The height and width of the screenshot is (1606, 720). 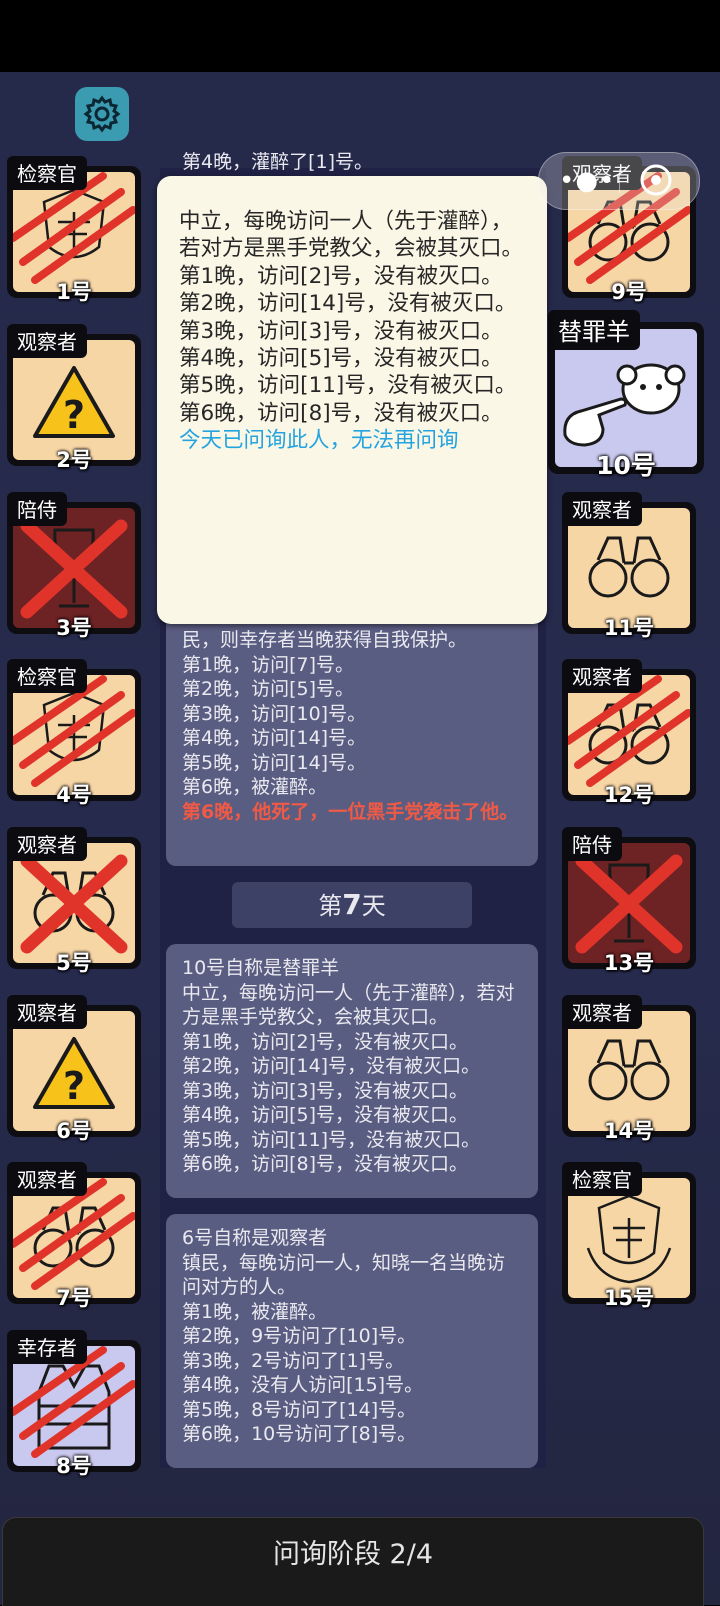 I want to click on day-suffix: 天, so click(x=373, y=906).